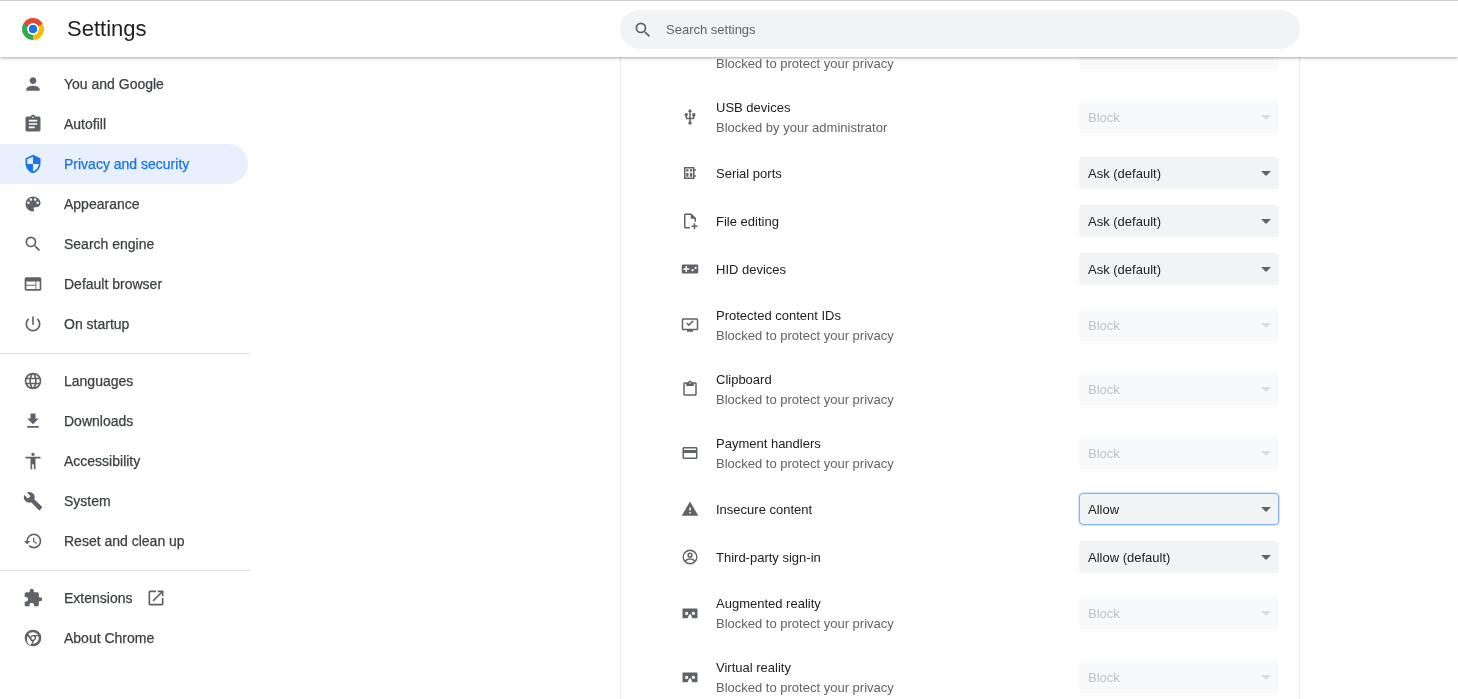  I want to click on setting-title: Third-party sign-in, so click(769, 557).